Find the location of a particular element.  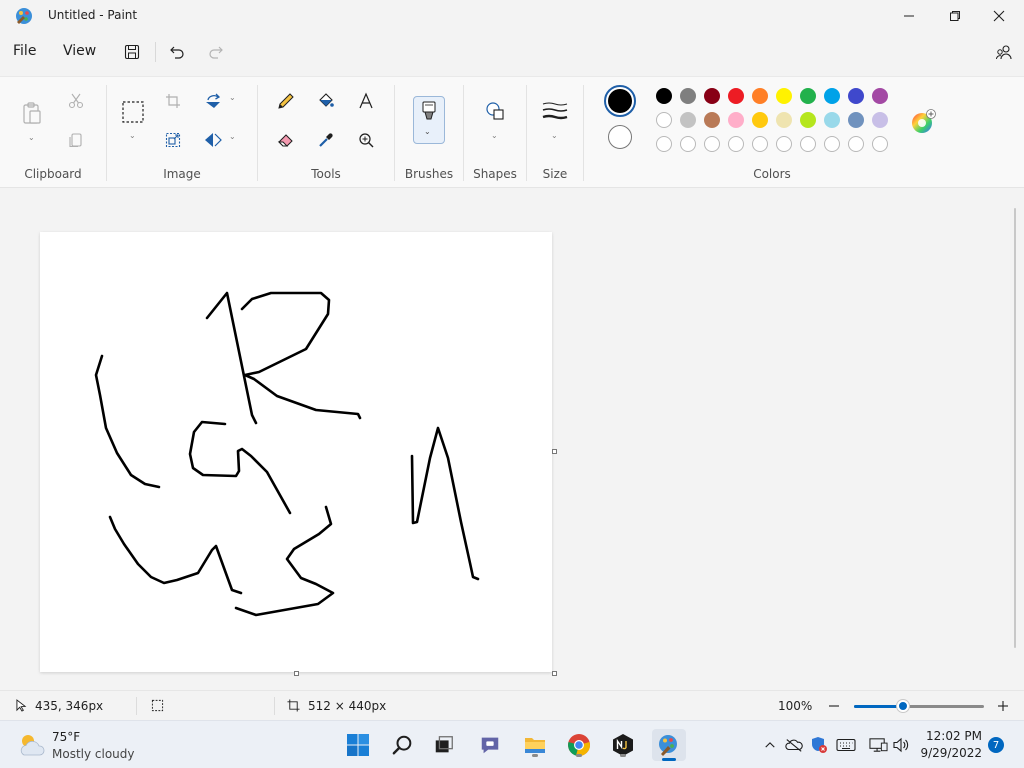

canvas-resize-handle-bottom is located at coordinates (296, 673).